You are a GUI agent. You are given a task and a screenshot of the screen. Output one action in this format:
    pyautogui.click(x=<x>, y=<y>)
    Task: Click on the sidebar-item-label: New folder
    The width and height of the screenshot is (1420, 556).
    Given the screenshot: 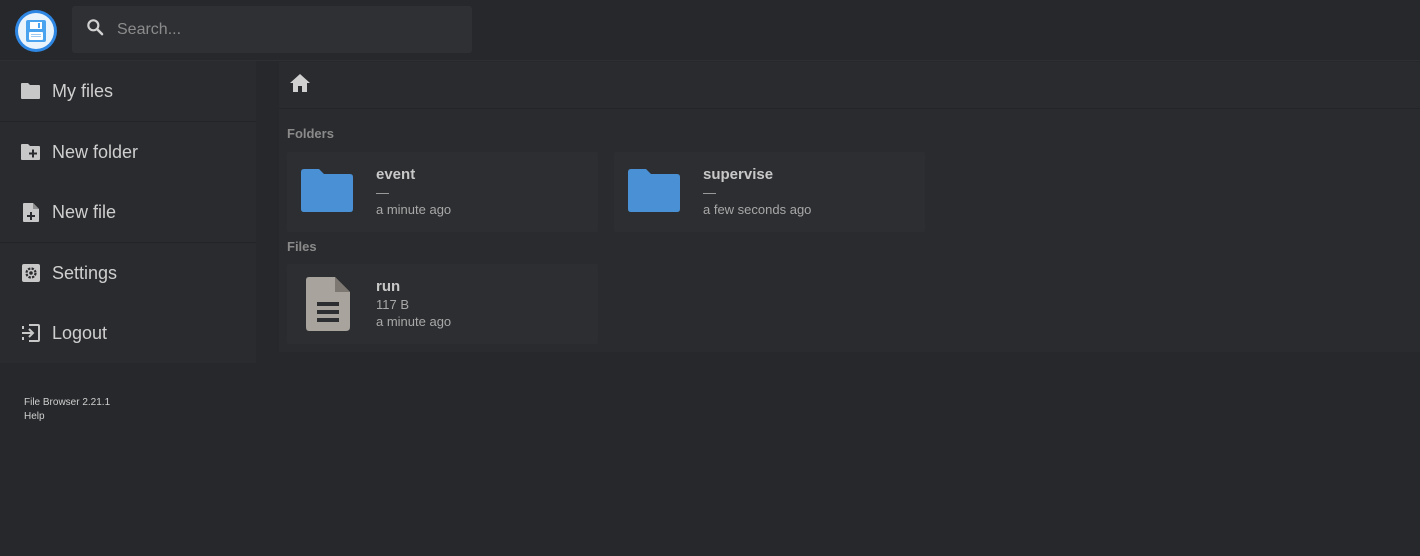 What is the action you would take?
    pyautogui.click(x=95, y=151)
    